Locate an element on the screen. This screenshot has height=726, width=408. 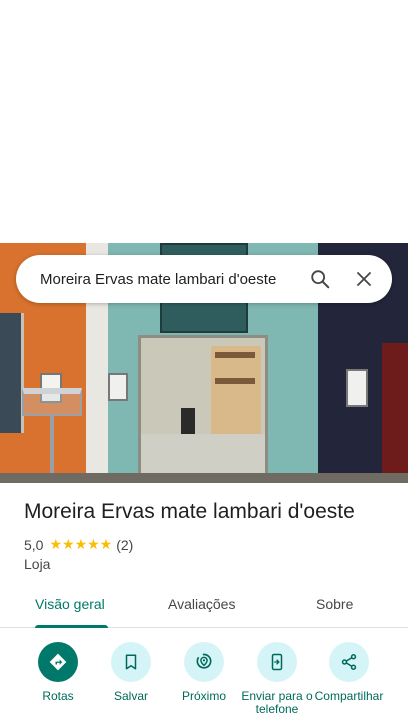
tab-reviews: Avaliações is located at coordinates (201, 604).